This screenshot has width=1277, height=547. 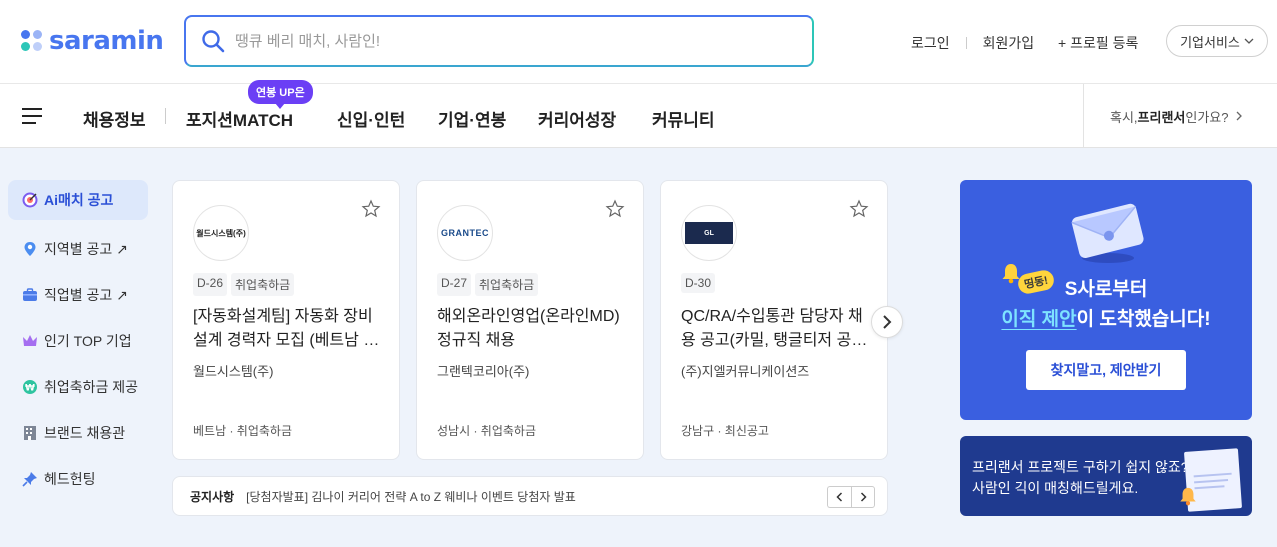 I want to click on freelancer-link: 혹시, 프리랜서 인가요?, so click(x=1180, y=116).